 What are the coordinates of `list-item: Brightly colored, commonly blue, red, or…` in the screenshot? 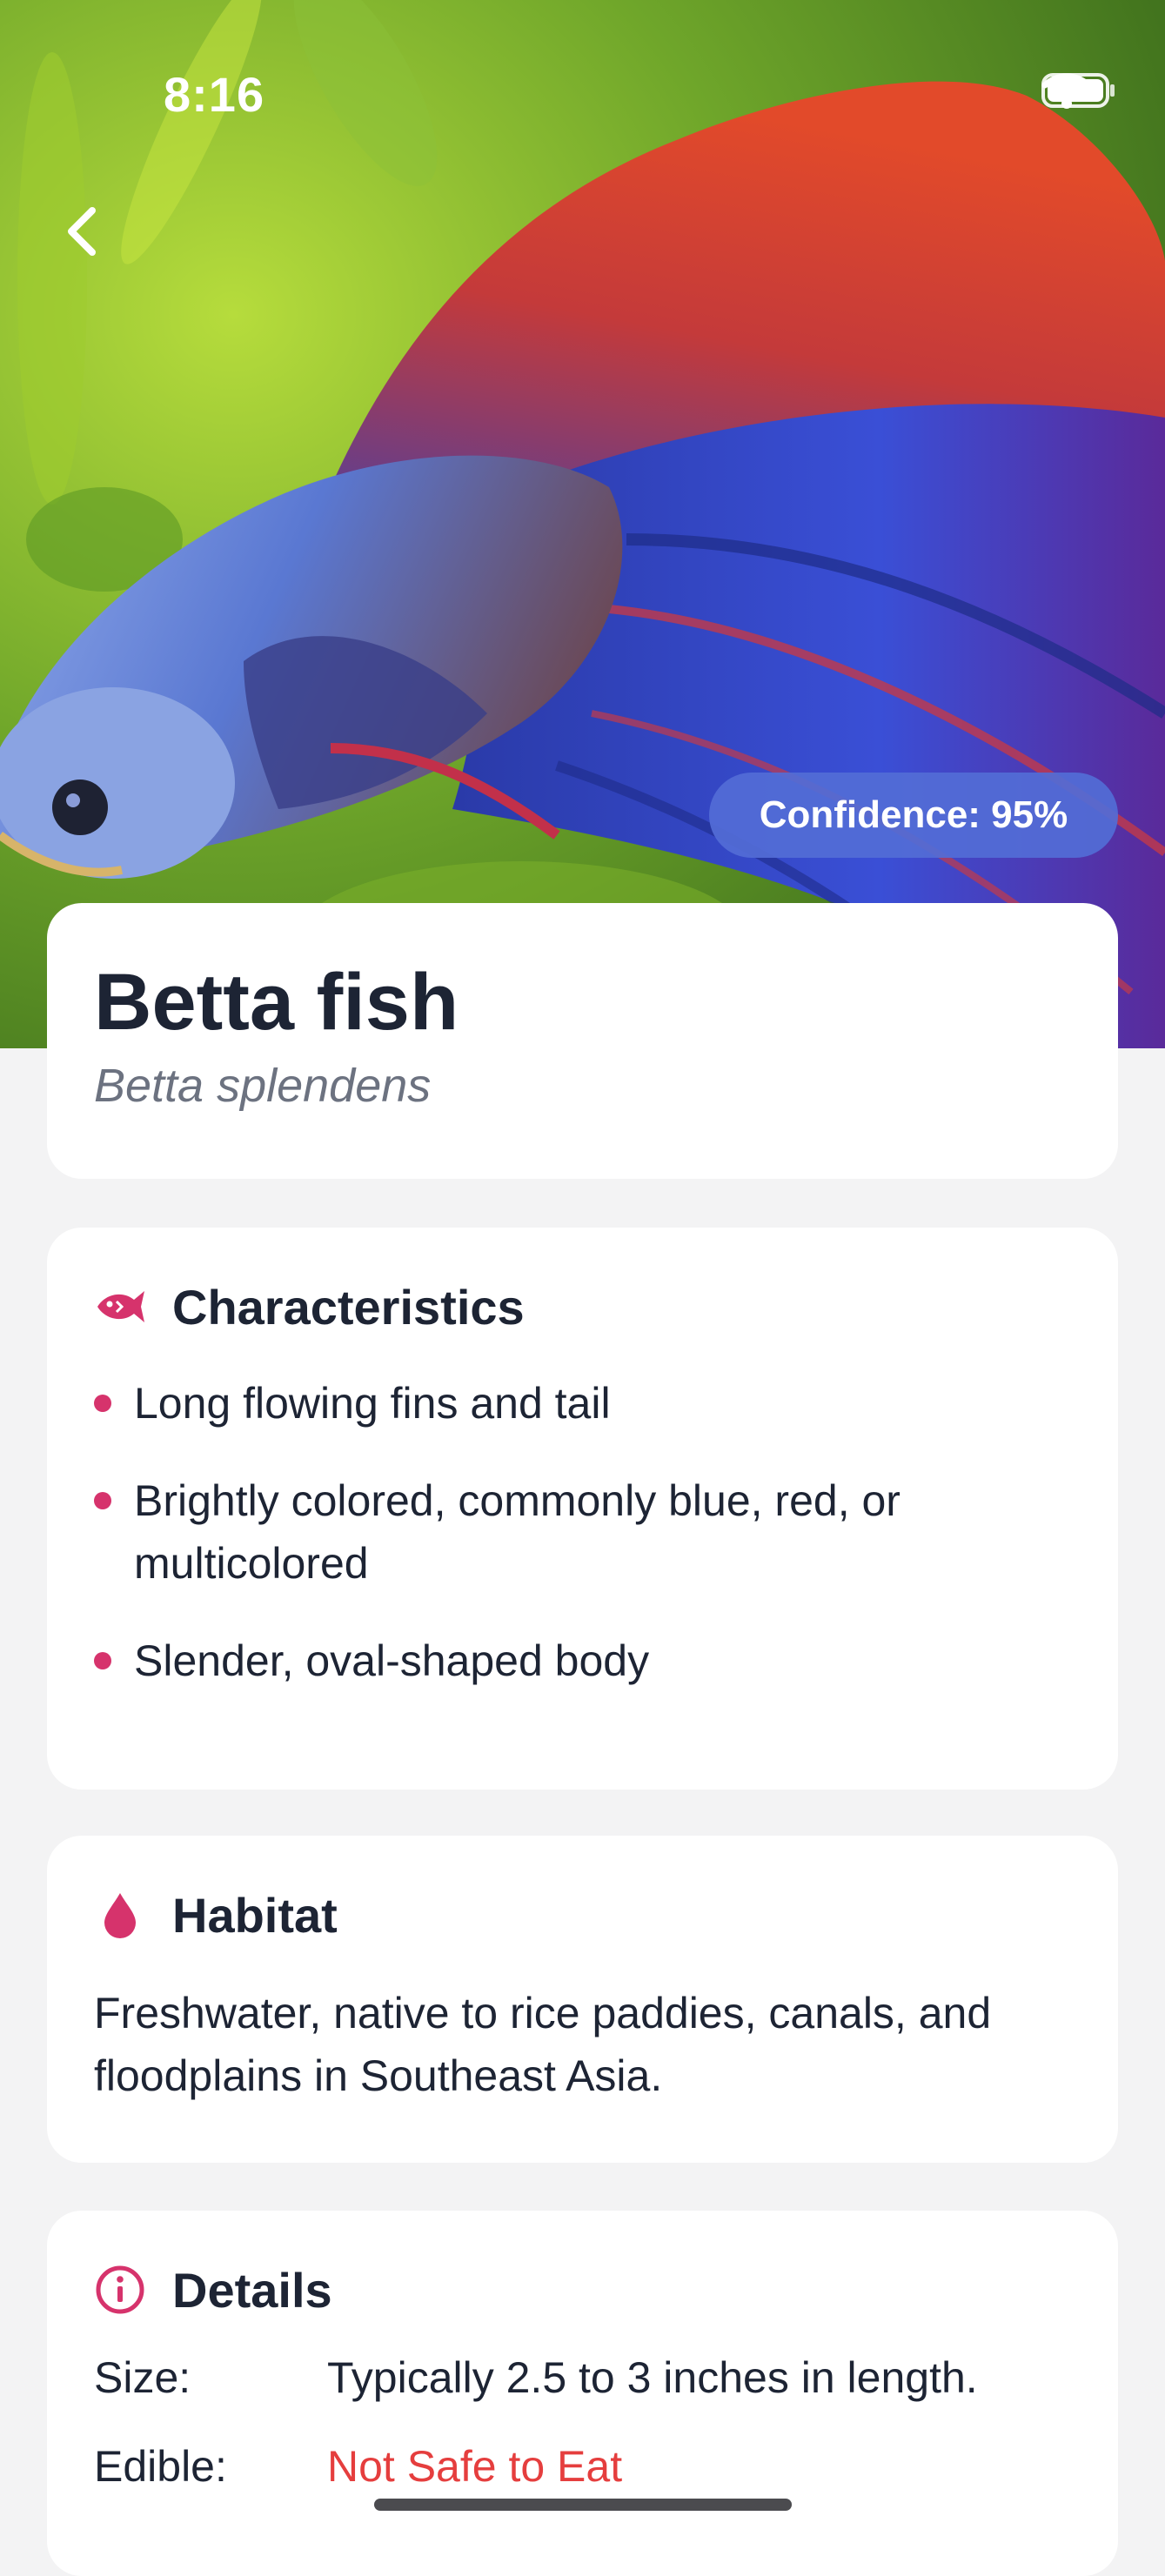 It's located at (582, 1532).